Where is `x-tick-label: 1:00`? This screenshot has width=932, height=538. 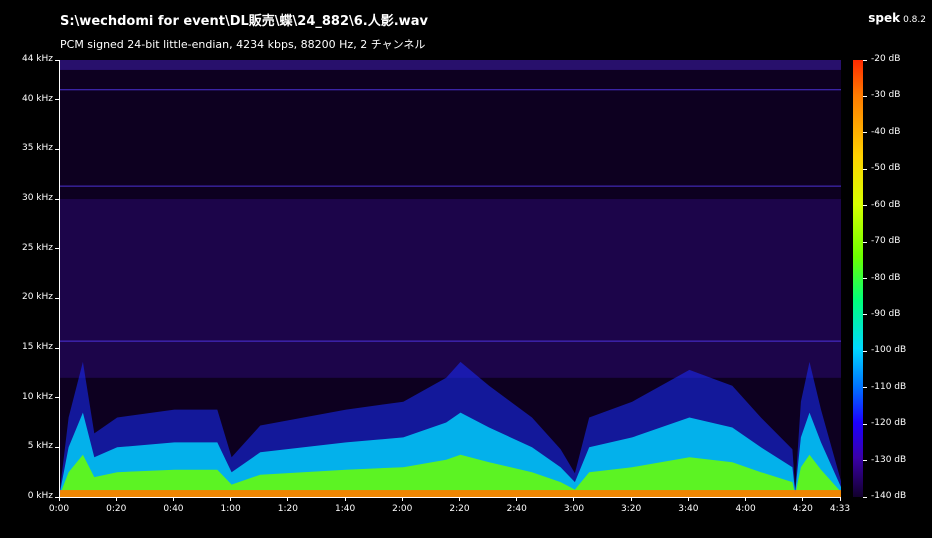 x-tick-label: 1:00 is located at coordinates (230, 509).